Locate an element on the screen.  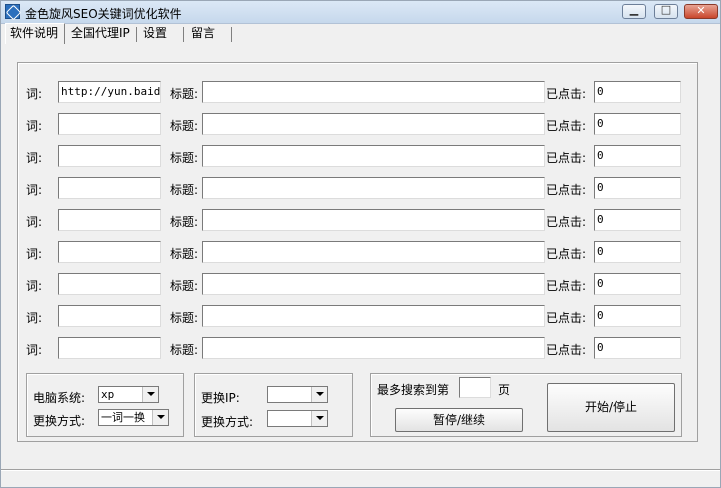
maximize-icon: □ is located at coordinates (666, 9).